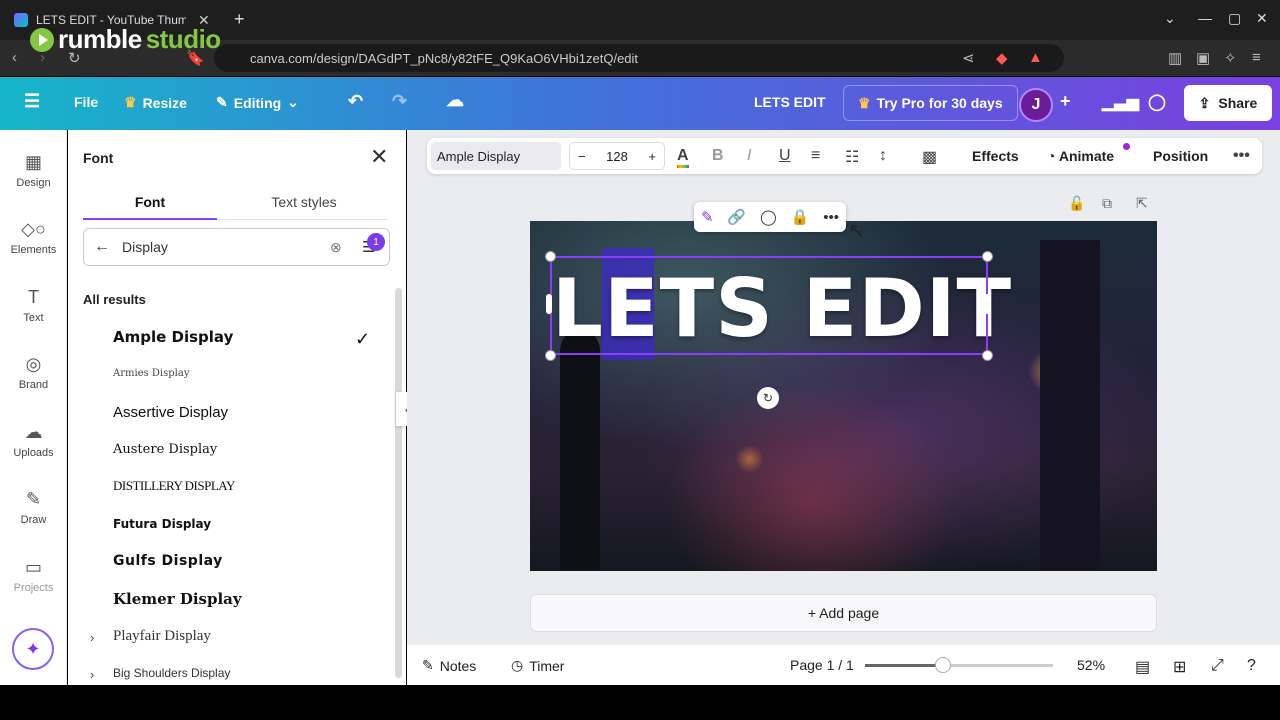 Image resolution: width=1280 pixels, height=720 pixels. Describe the element at coordinates (151, 373) in the screenshot. I see `font-option: Armies Display` at that location.